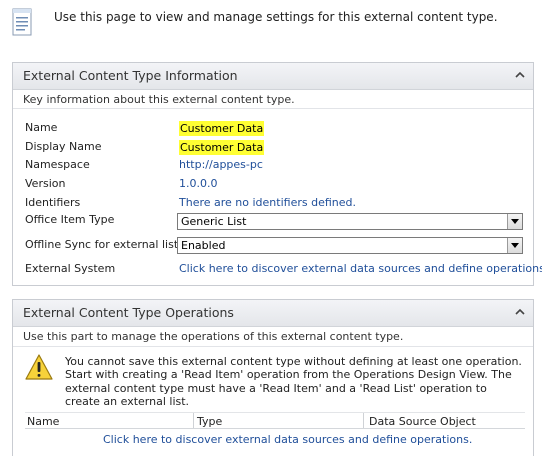 The height and width of the screenshot is (456, 542). I want to click on offline-sync-label: Offline Sync for external list, so click(102, 244).